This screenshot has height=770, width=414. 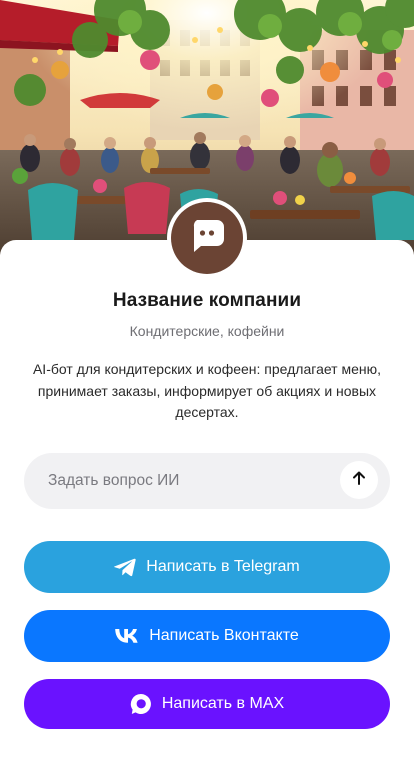 I want to click on ask-ai-input, so click(x=193, y=481).